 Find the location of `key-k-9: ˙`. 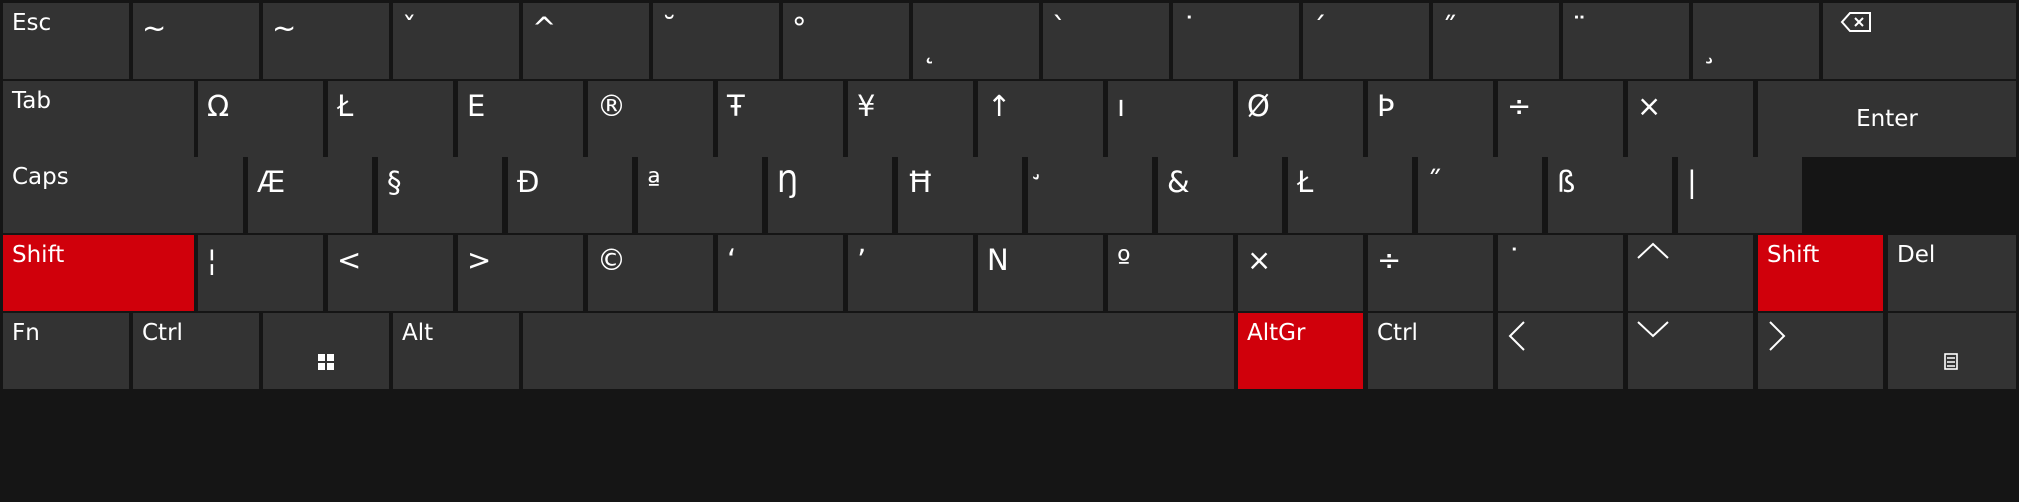

key-k-9: ˙ is located at coordinates (1236, 41).